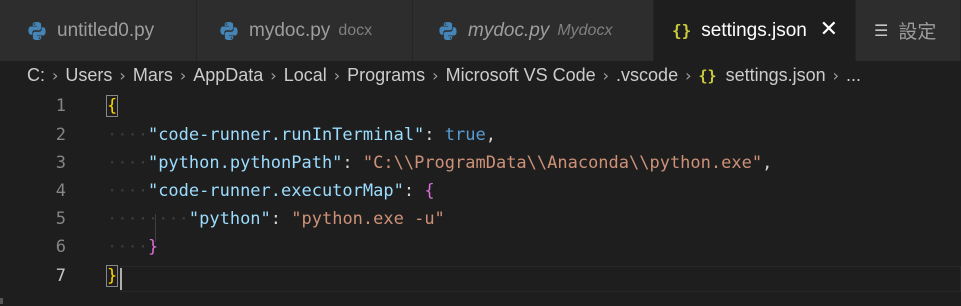 This screenshot has height=306, width=961. Describe the element at coordinates (60, 163) in the screenshot. I see `line-number: 3` at that location.